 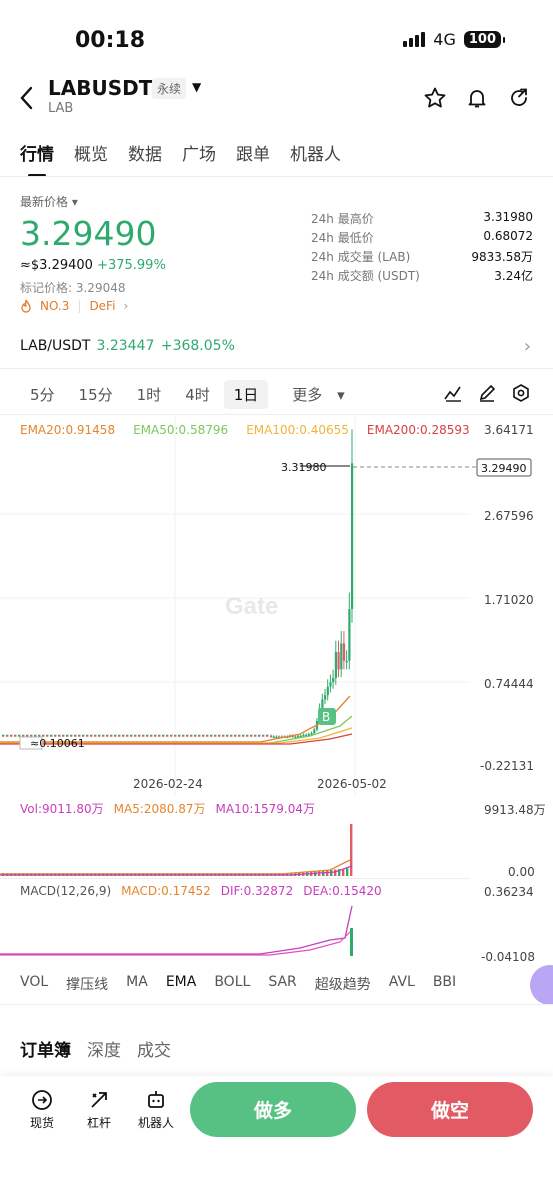 I want to click on latest-price-label: 最新价格 ▾, so click(x=49, y=201).